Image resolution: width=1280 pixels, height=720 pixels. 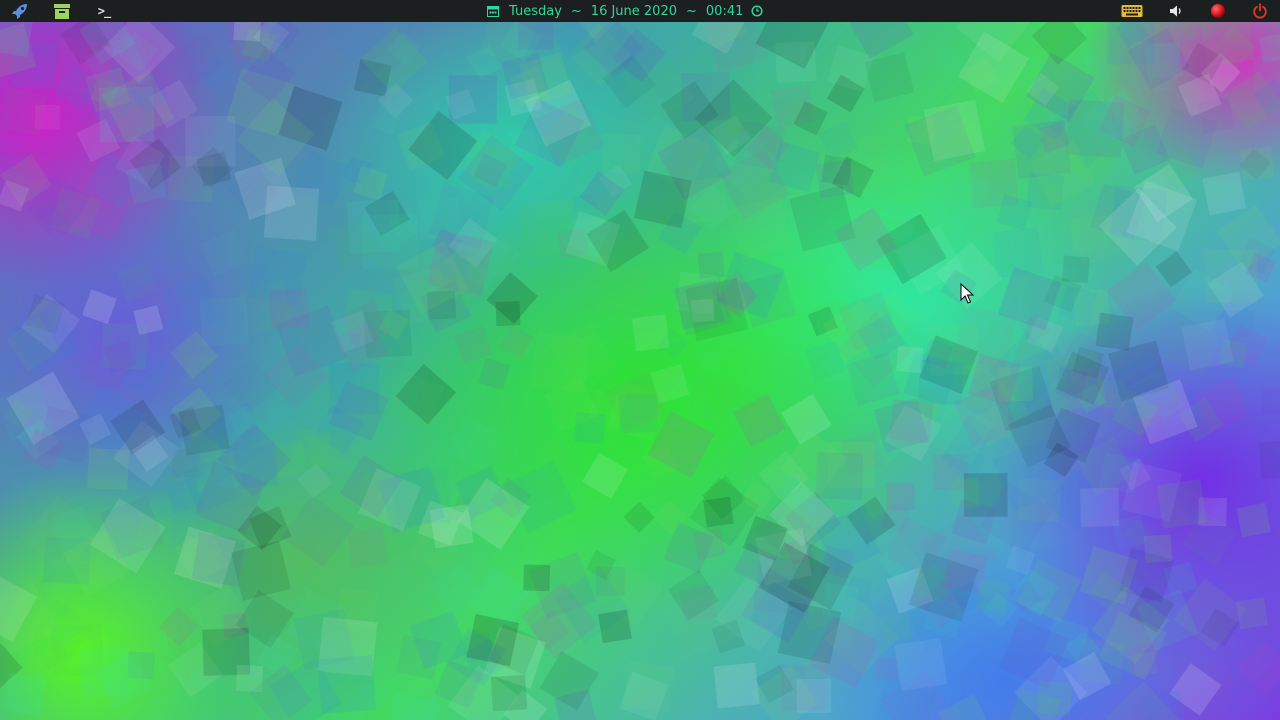 I want to click on calendar-icon, so click(x=493, y=11).